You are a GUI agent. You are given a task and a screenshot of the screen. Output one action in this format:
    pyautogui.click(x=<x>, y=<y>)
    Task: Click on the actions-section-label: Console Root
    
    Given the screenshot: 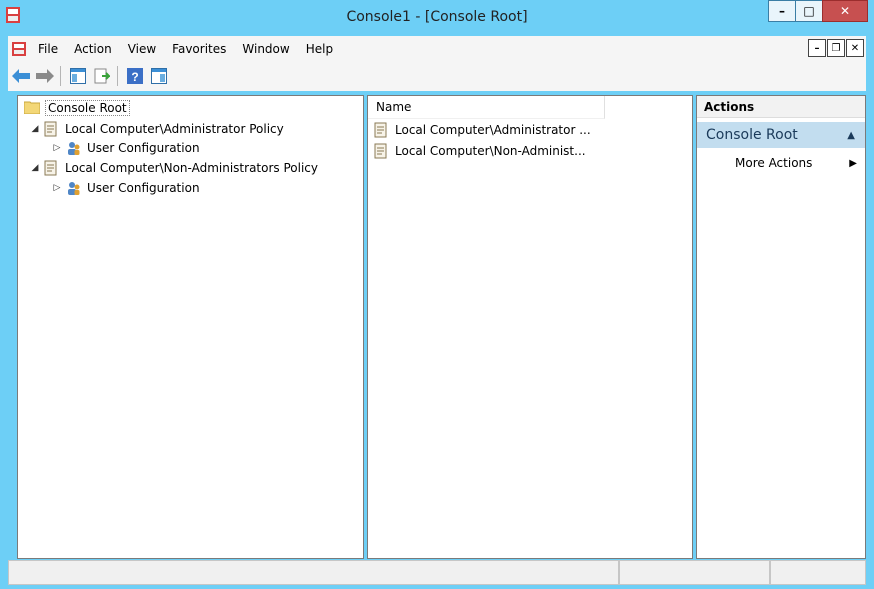 What is the action you would take?
    pyautogui.click(x=752, y=135)
    